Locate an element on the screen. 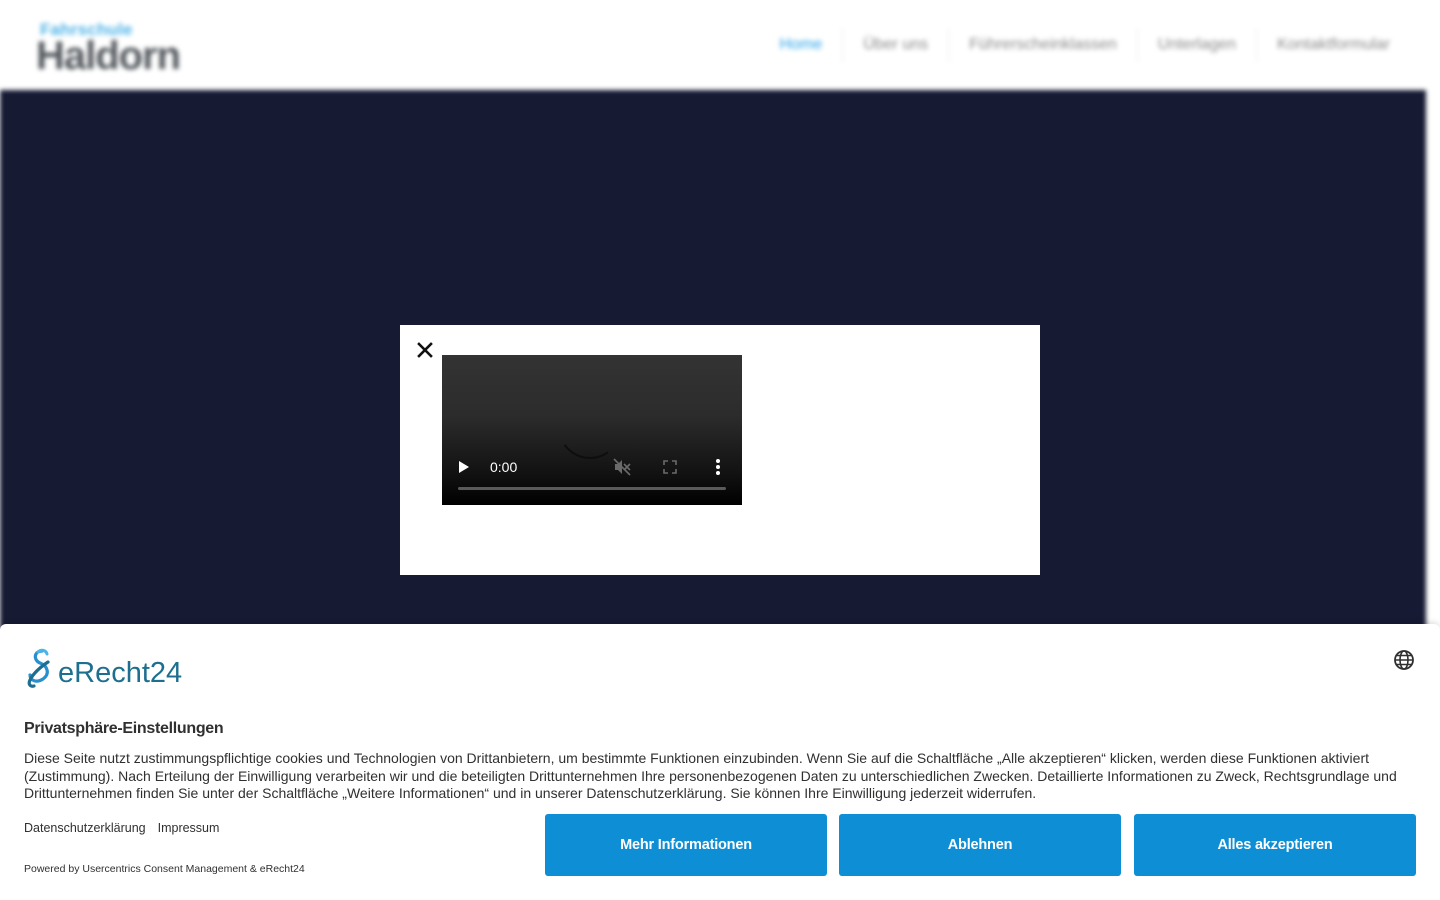 The width and height of the screenshot is (1440, 900). muted-icon is located at coordinates (622, 467).